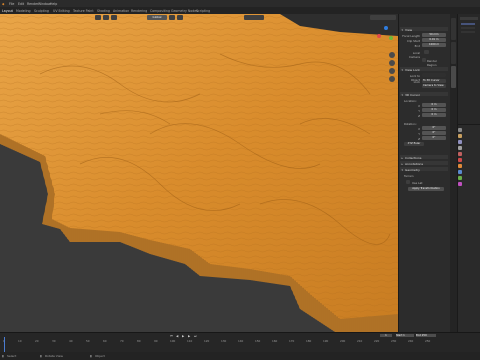  I want to click on playhead, so click(4, 345).